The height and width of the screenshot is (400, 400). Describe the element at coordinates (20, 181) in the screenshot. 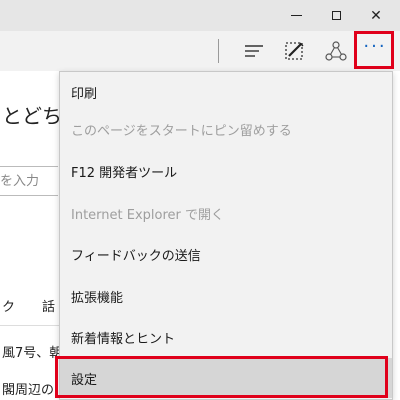

I see `search-input-placeholder: を入力` at that location.